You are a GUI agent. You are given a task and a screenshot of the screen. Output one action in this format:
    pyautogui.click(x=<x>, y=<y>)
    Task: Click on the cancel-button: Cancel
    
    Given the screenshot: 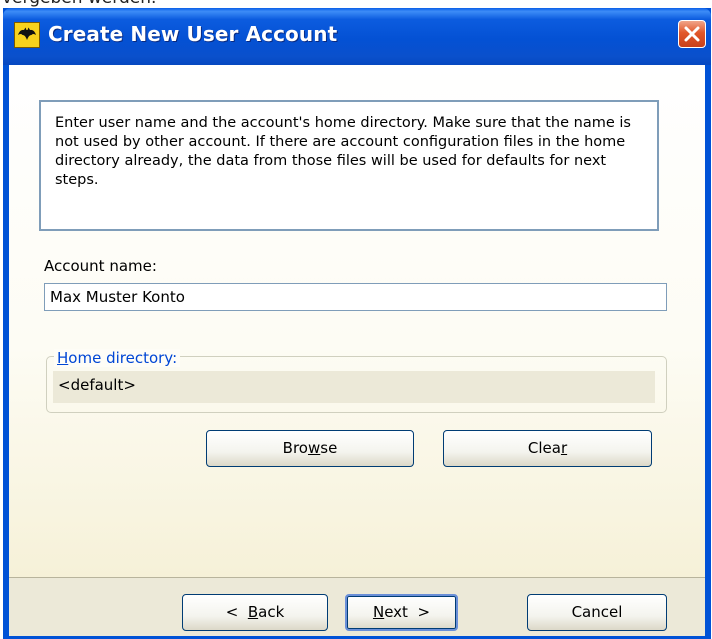 What is the action you would take?
    pyautogui.click(x=597, y=612)
    